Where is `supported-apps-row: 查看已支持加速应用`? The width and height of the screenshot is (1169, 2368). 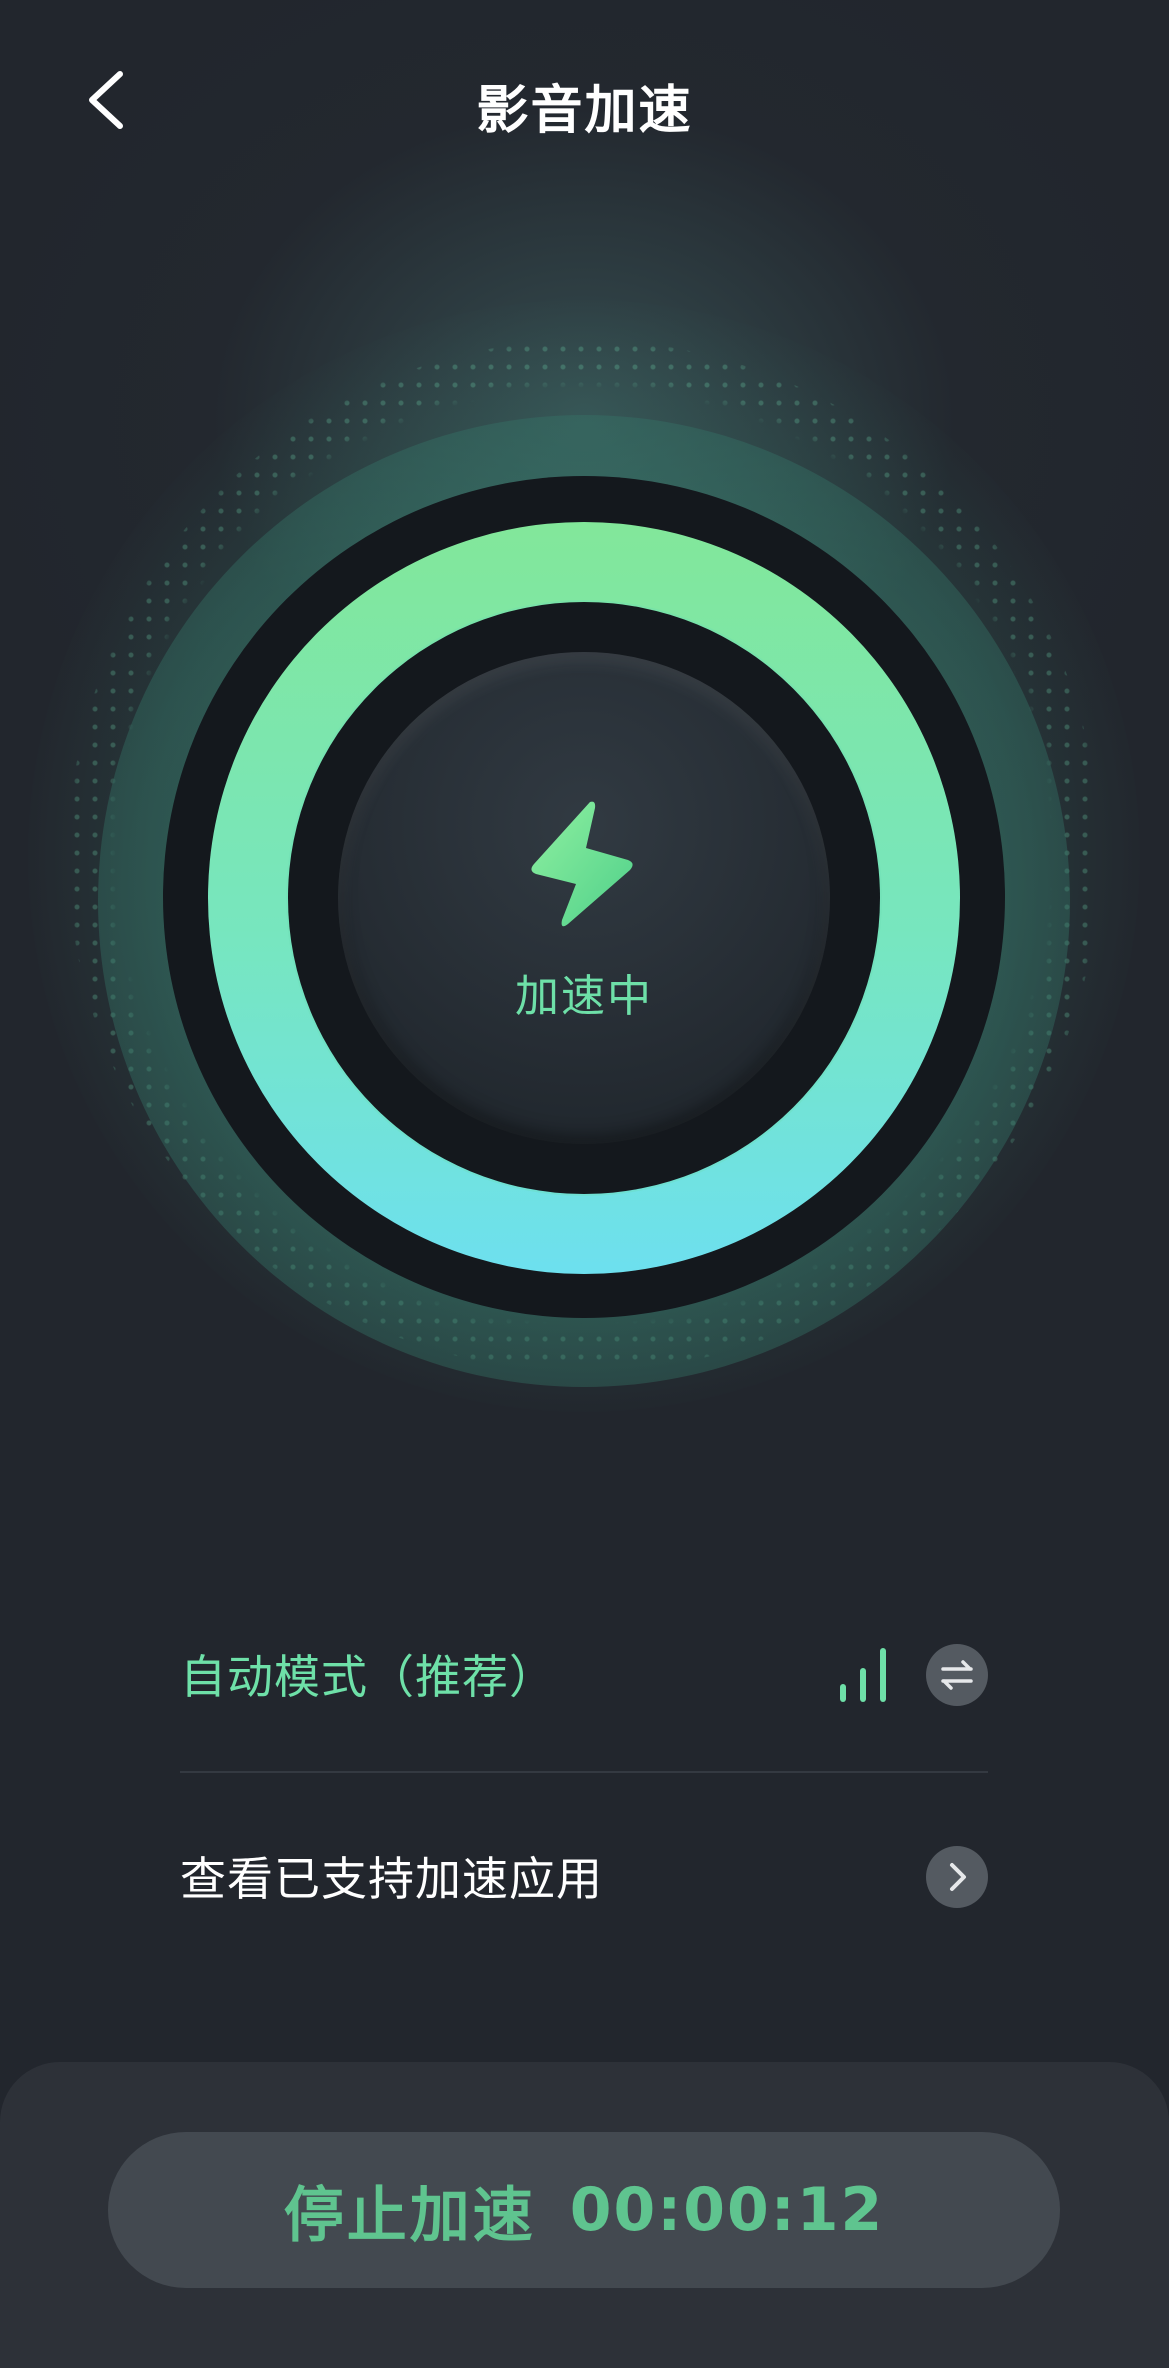 supported-apps-row: 查看已支持加速应用 is located at coordinates (584, 1876).